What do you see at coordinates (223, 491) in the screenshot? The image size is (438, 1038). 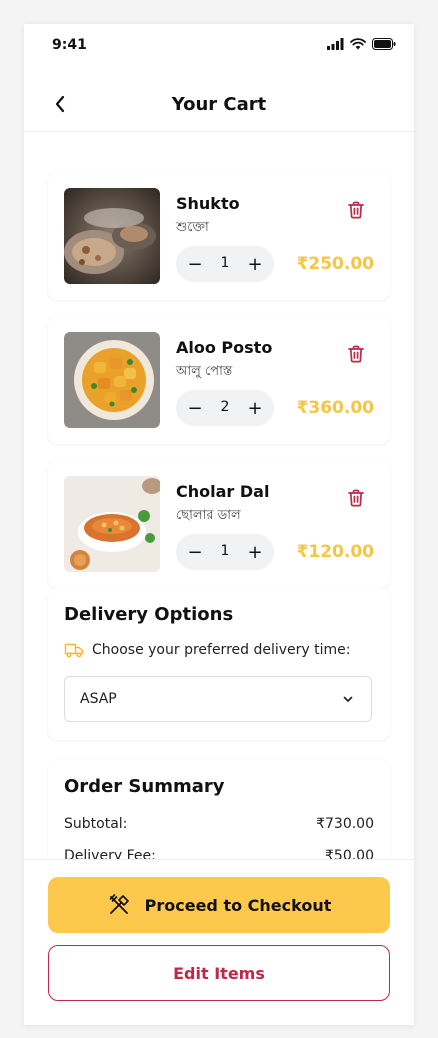 I see `item-name: Cholar Dal` at bounding box center [223, 491].